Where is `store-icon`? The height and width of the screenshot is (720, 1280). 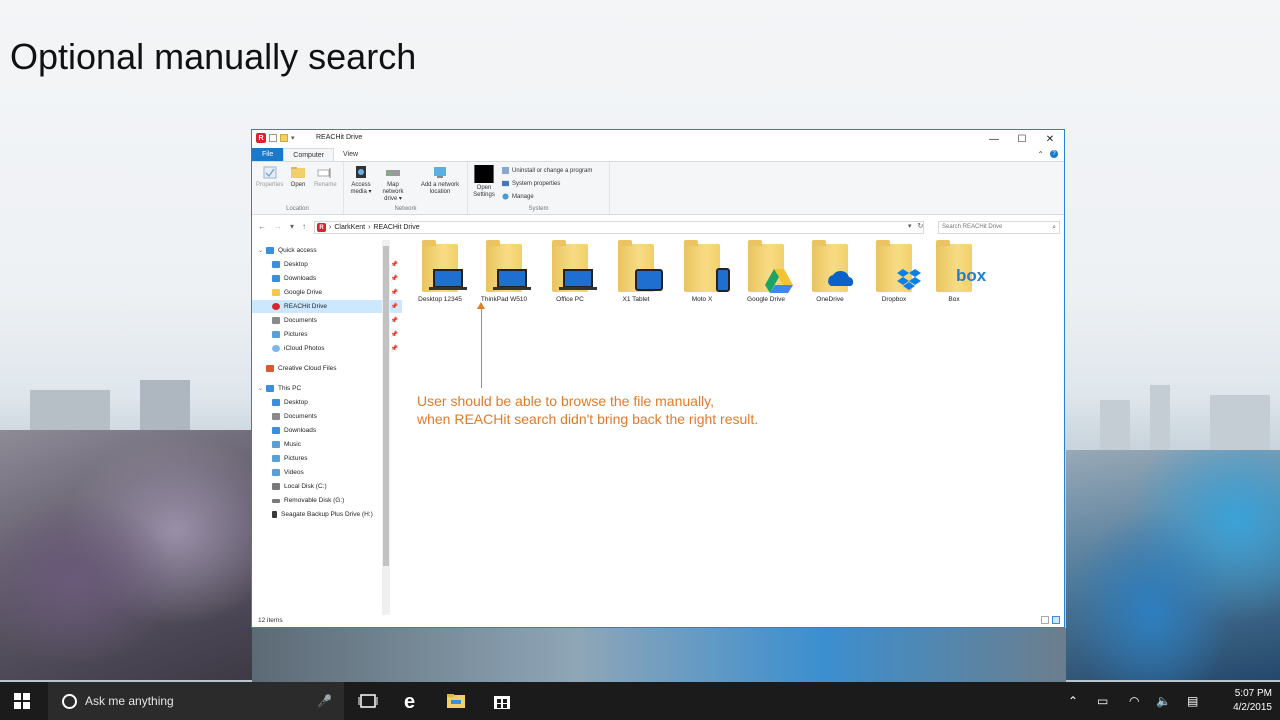
store-icon is located at coordinates (502, 701).